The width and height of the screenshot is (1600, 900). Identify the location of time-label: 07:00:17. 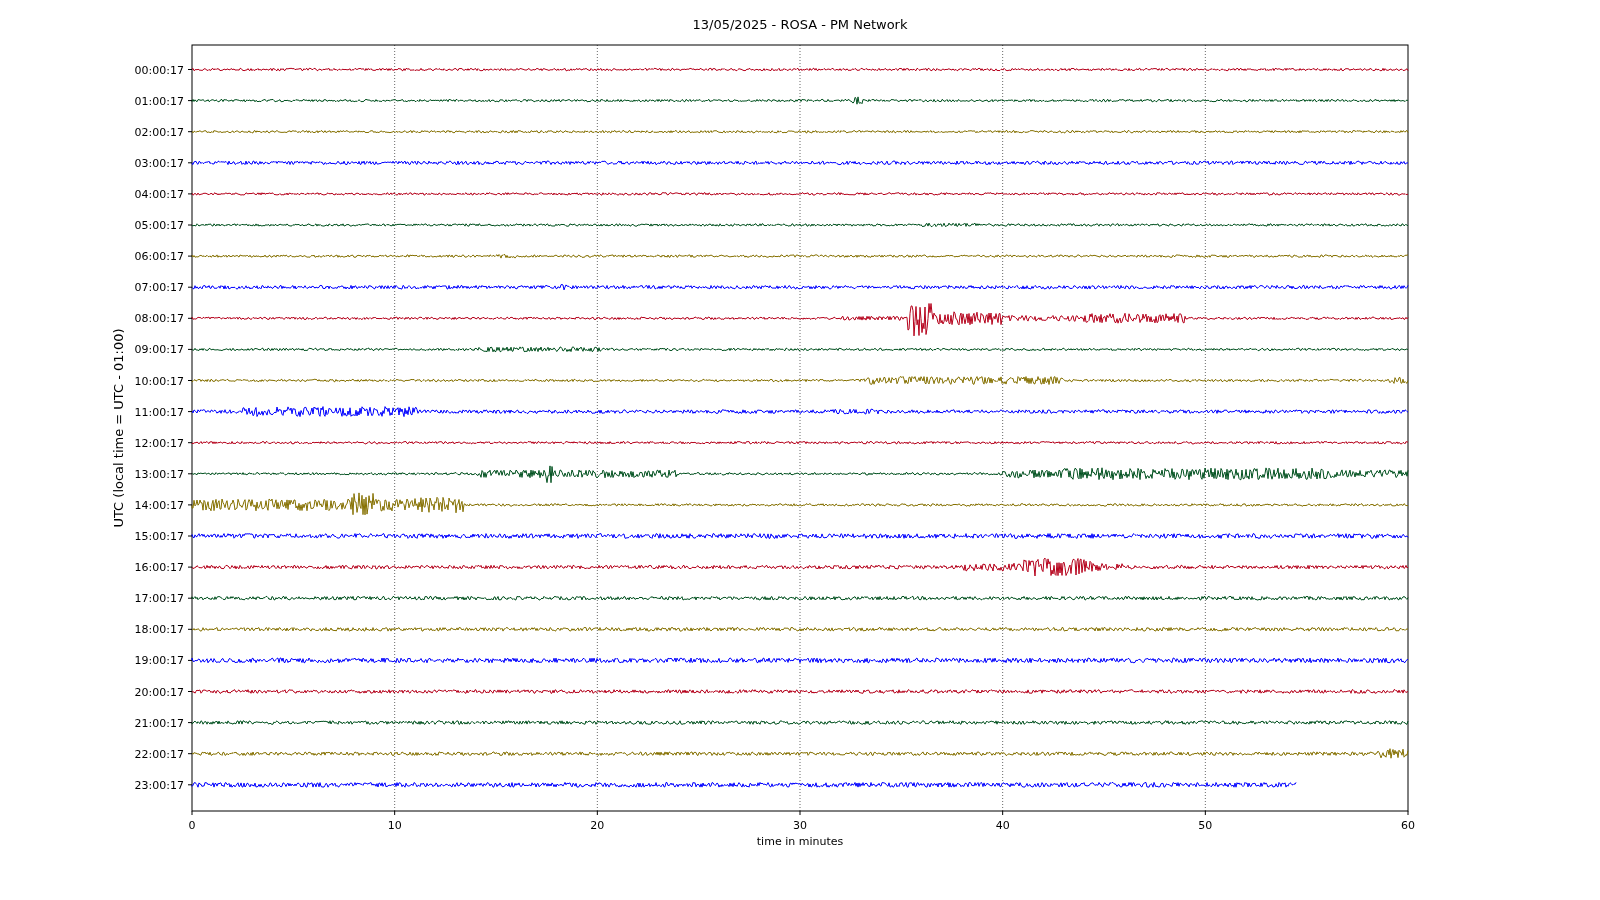
(159, 288).